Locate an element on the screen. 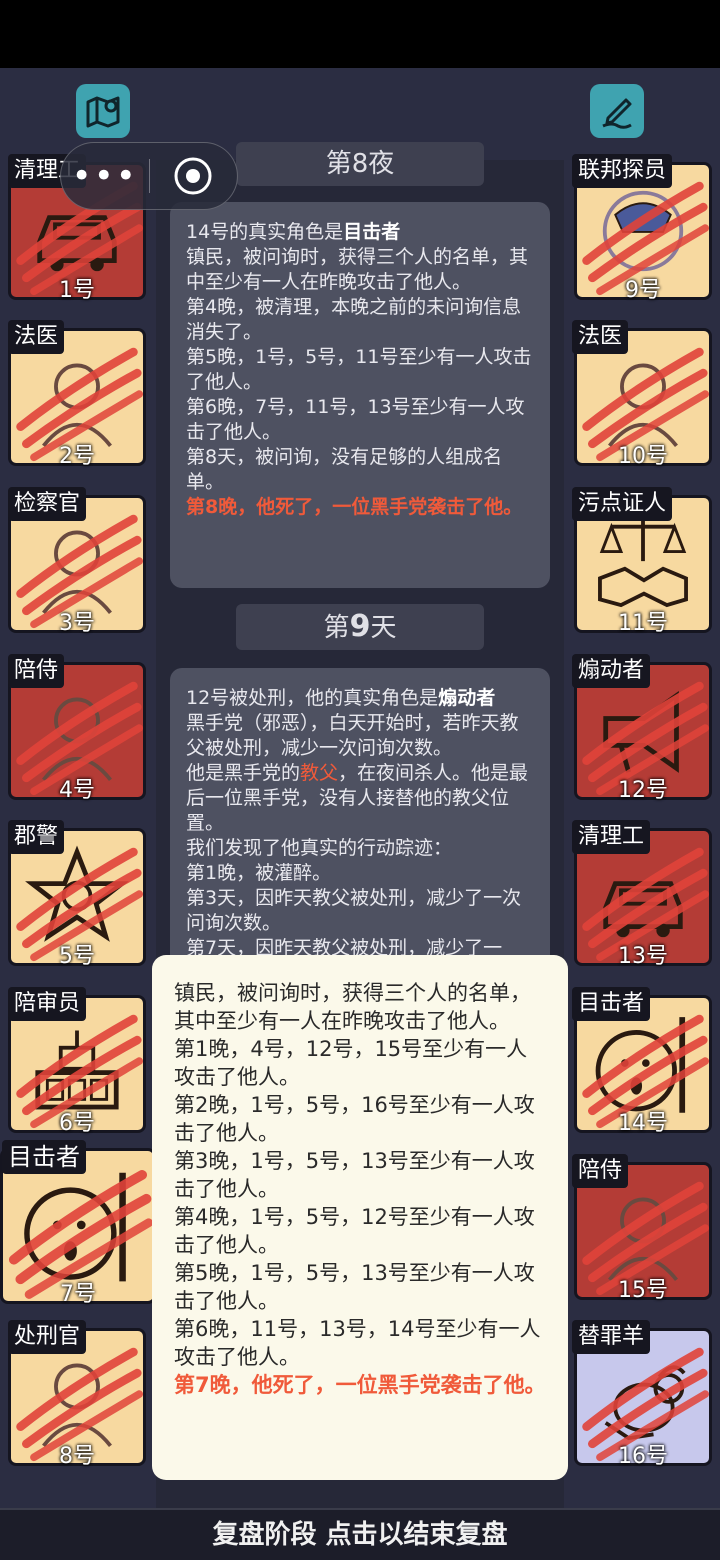 This screenshot has width=720, height=1560. day9-title-pre: 第 is located at coordinates (336, 628).